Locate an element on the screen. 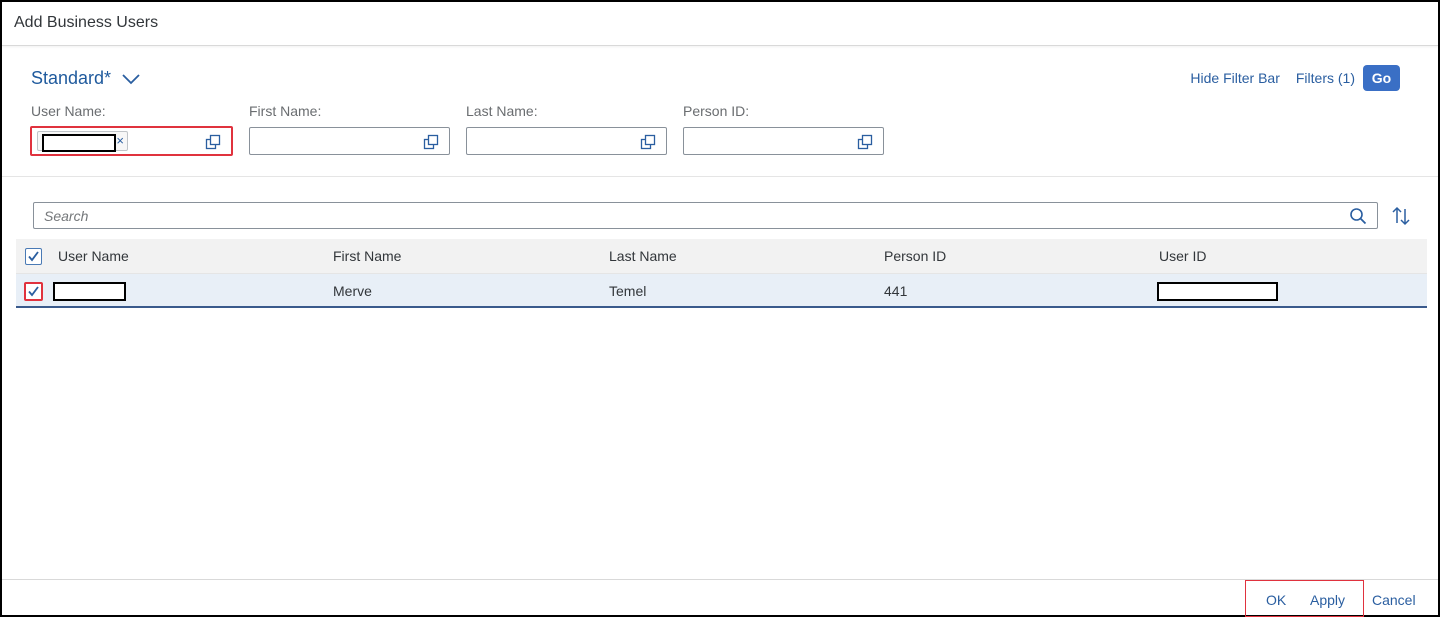 This screenshot has width=1440, height=617. variant-selector: Standard* is located at coordinates (86, 78).